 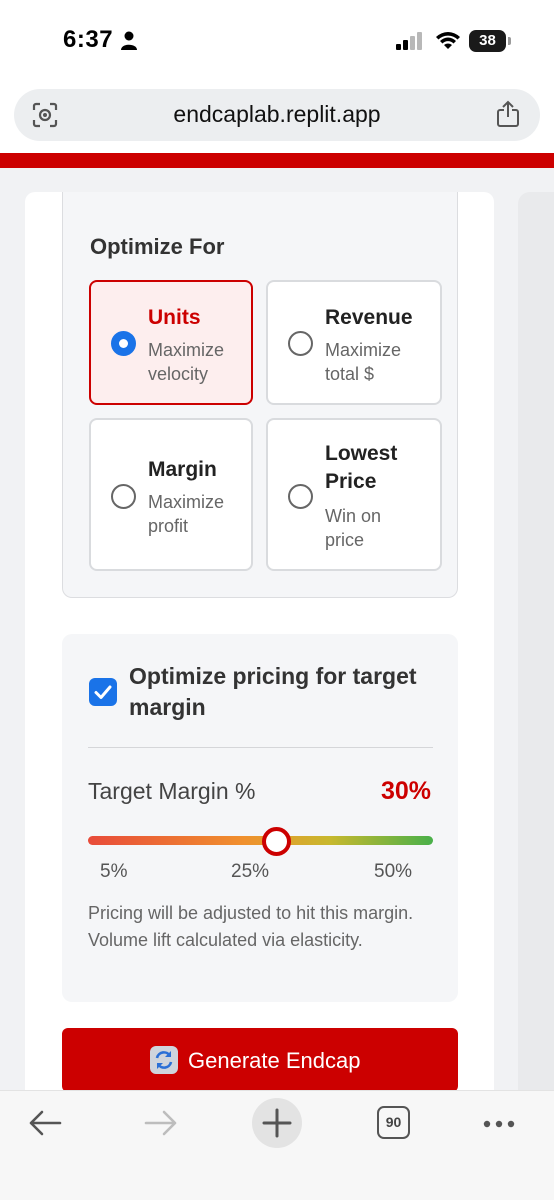 What do you see at coordinates (353, 528) in the screenshot?
I see `option-description: Win on price` at bounding box center [353, 528].